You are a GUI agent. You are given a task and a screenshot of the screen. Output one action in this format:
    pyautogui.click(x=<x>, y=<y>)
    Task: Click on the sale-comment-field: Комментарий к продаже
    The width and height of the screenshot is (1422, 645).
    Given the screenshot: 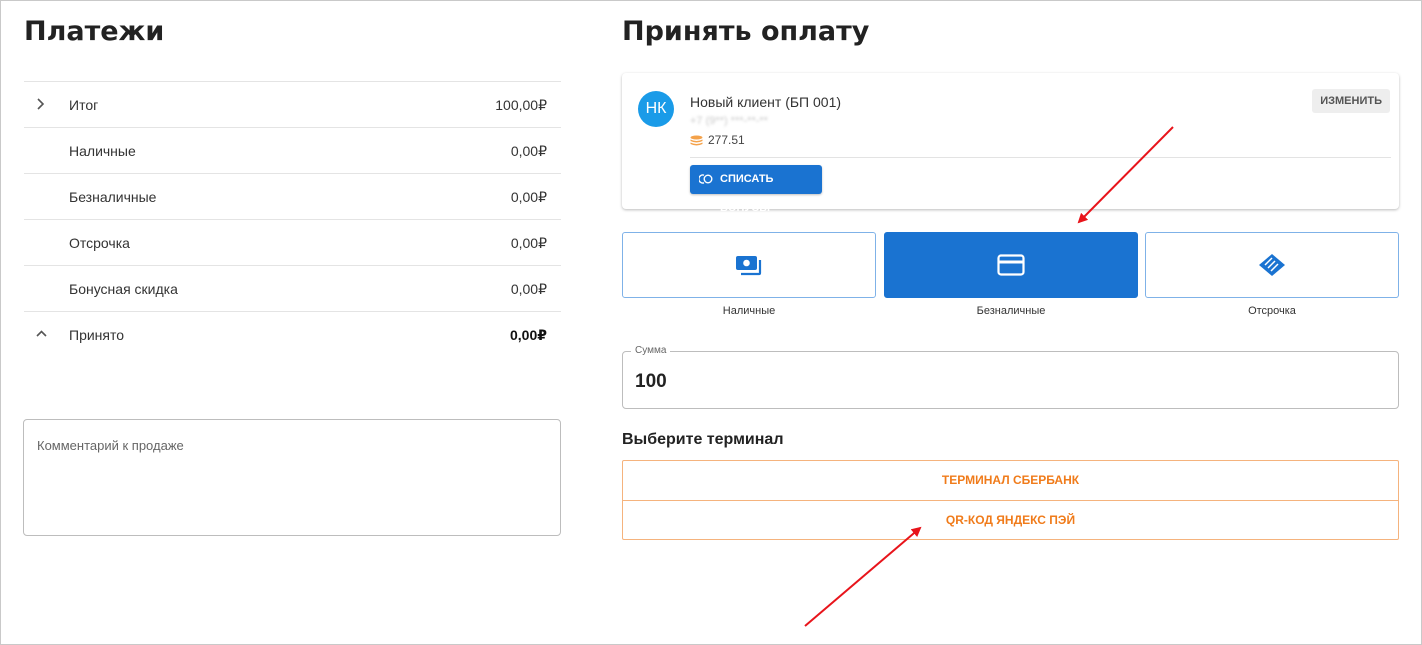 What is the action you would take?
    pyautogui.click(x=292, y=477)
    